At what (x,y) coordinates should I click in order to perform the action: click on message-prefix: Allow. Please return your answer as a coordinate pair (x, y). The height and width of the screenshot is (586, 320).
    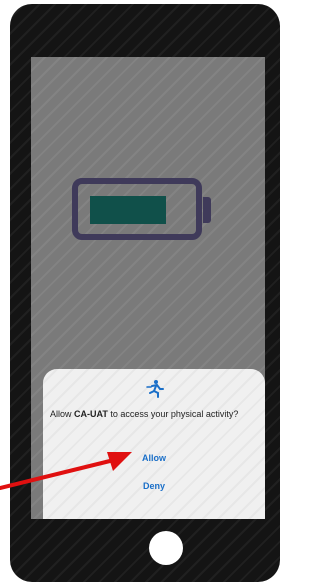
    Looking at the image, I should click on (62, 414).